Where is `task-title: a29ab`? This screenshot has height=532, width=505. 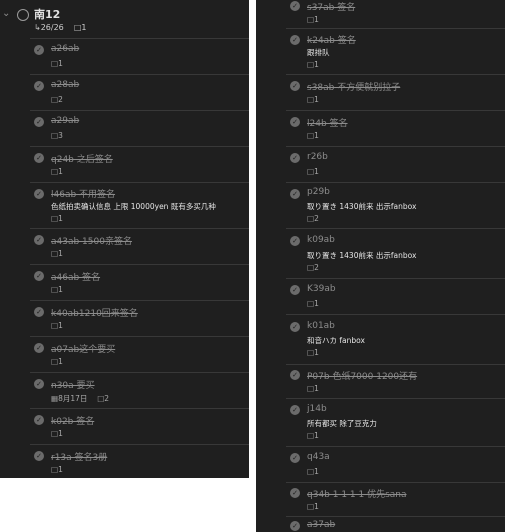
task-title: a29ab is located at coordinates (65, 121).